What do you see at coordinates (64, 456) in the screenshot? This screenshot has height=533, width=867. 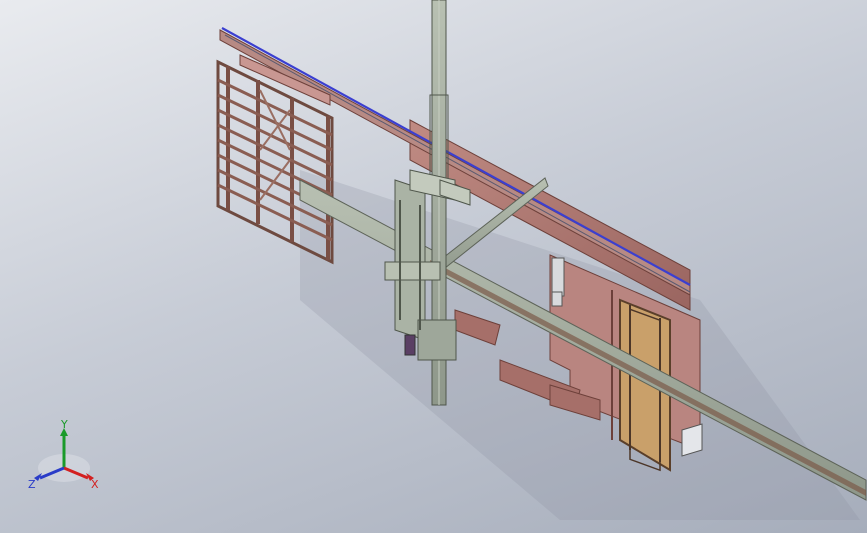 I see `view-orientation-triad: Y X Z` at bounding box center [64, 456].